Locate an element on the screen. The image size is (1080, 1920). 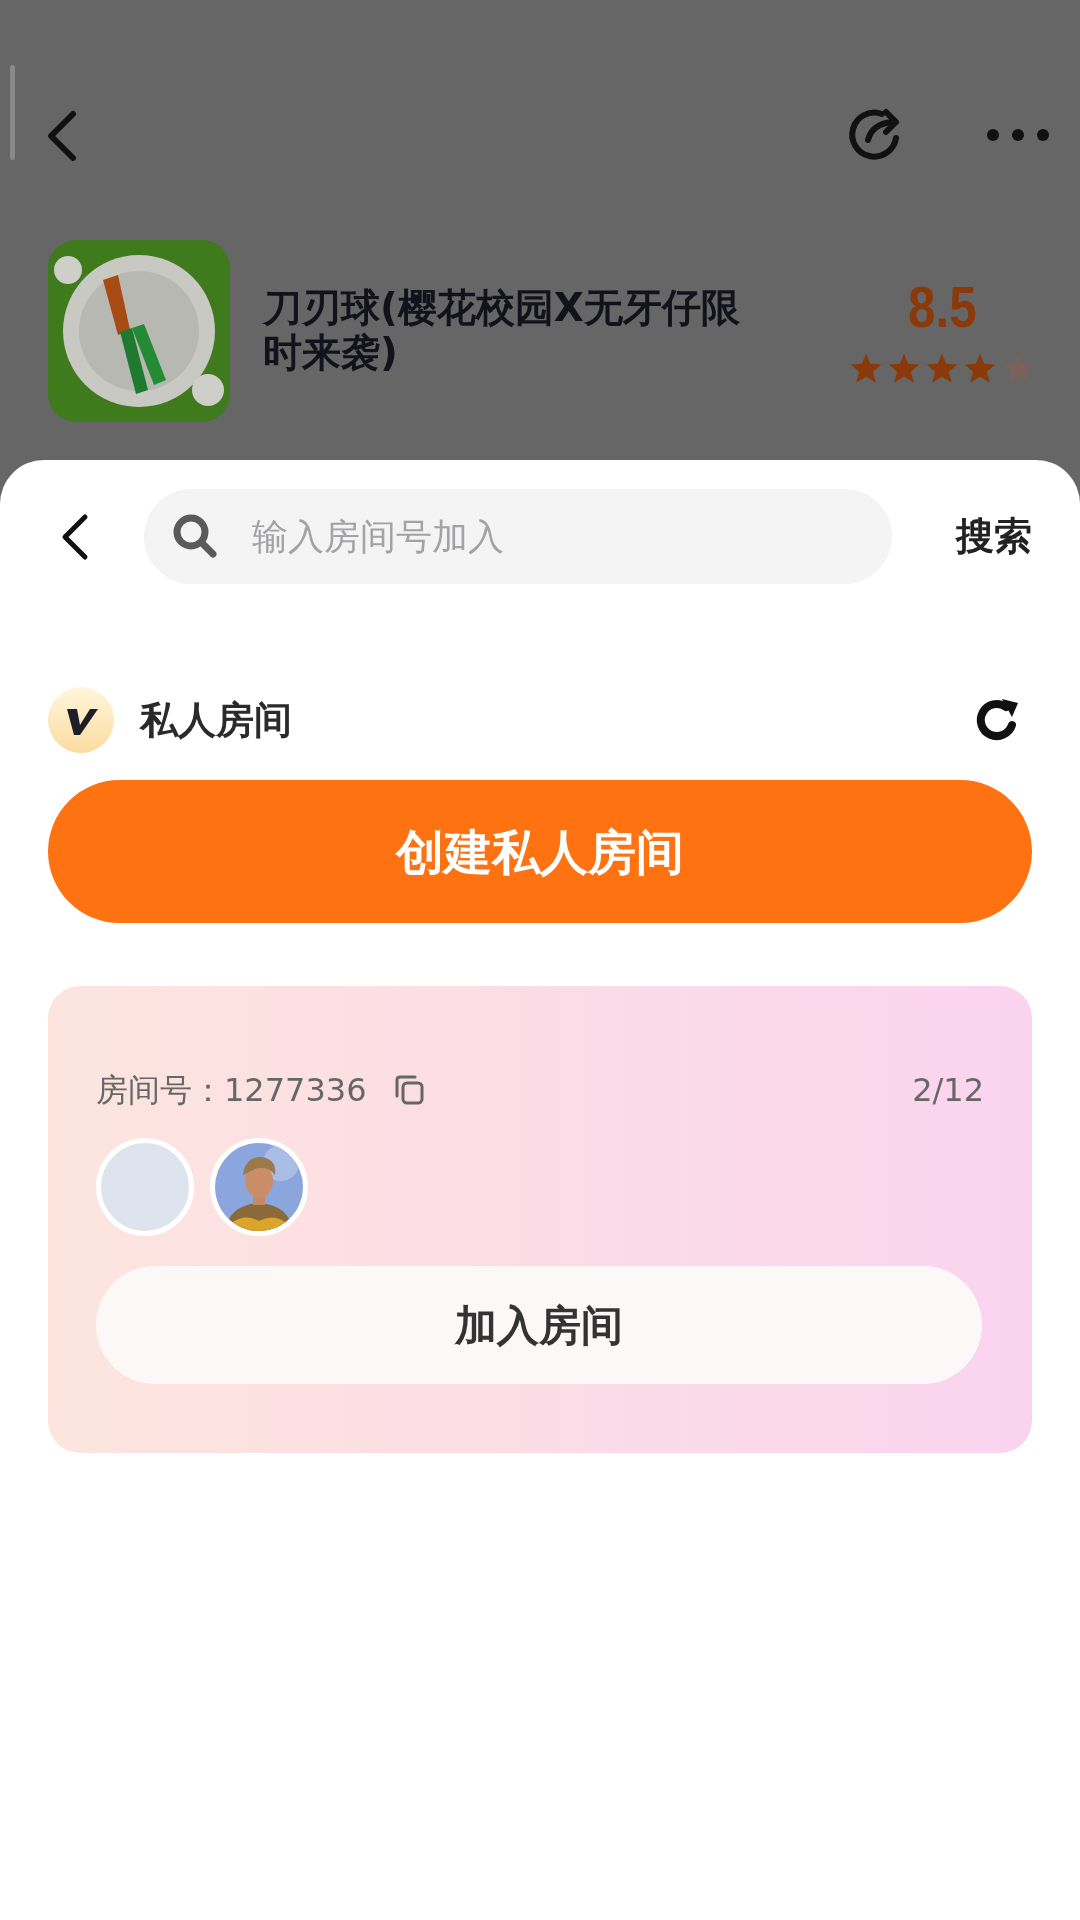
section-title: 私人房间 is located at coordinates (216, 720).